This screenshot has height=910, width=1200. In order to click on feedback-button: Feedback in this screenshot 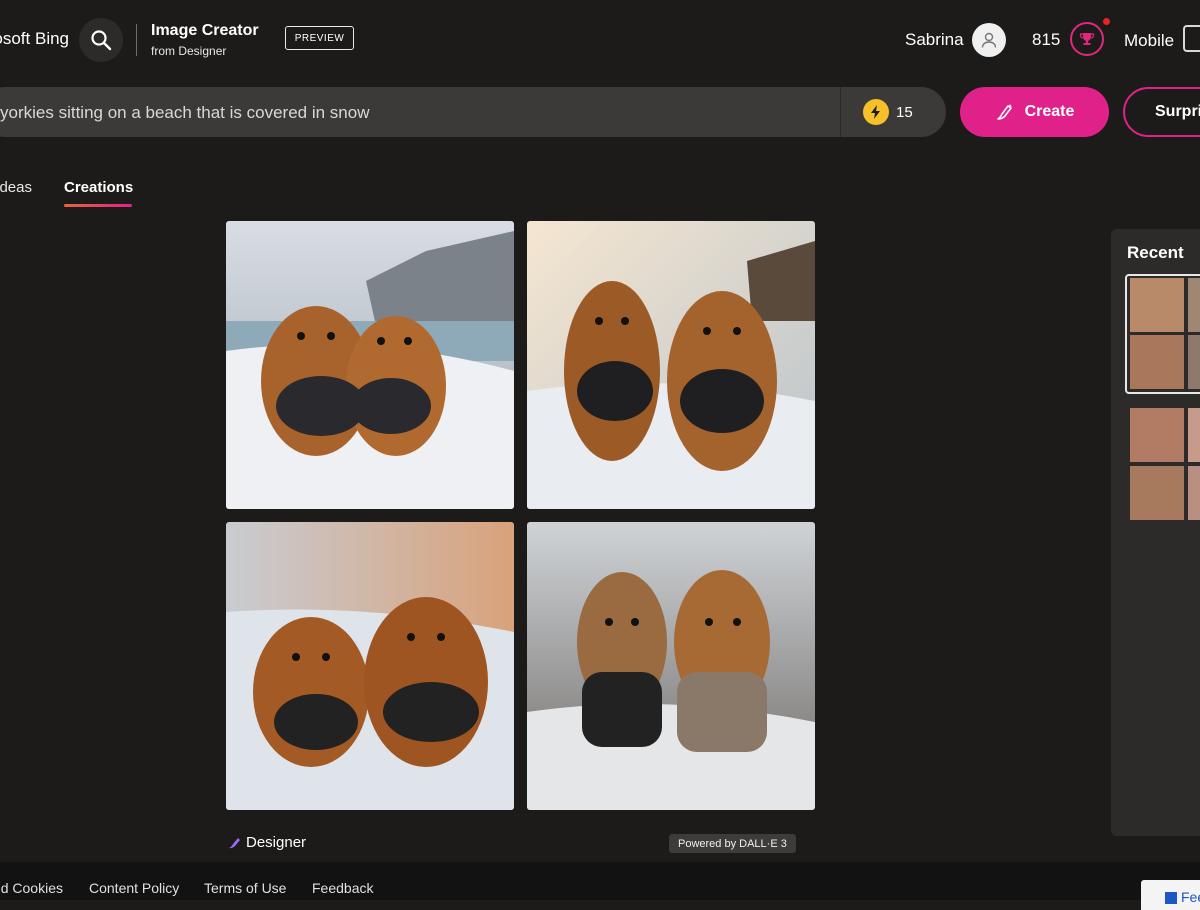, I will do `click(1170, 895)`.